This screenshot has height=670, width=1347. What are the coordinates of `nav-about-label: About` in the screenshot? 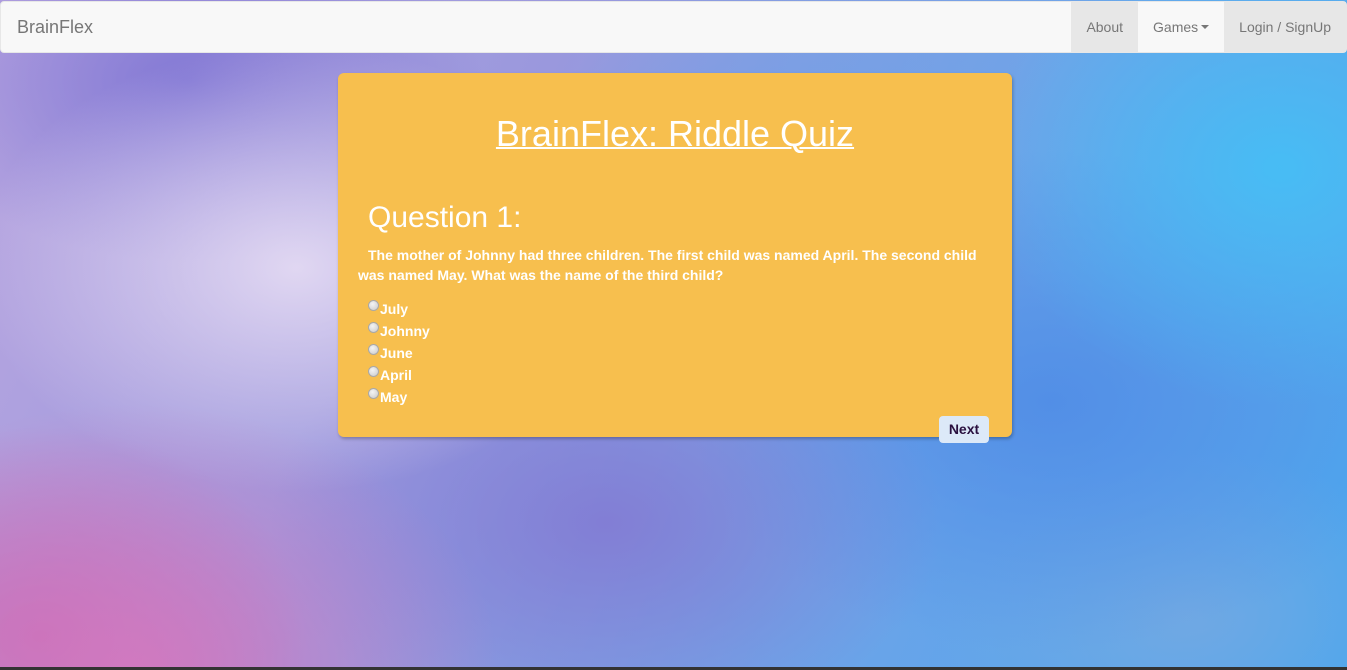 It's located at (1105, 27).